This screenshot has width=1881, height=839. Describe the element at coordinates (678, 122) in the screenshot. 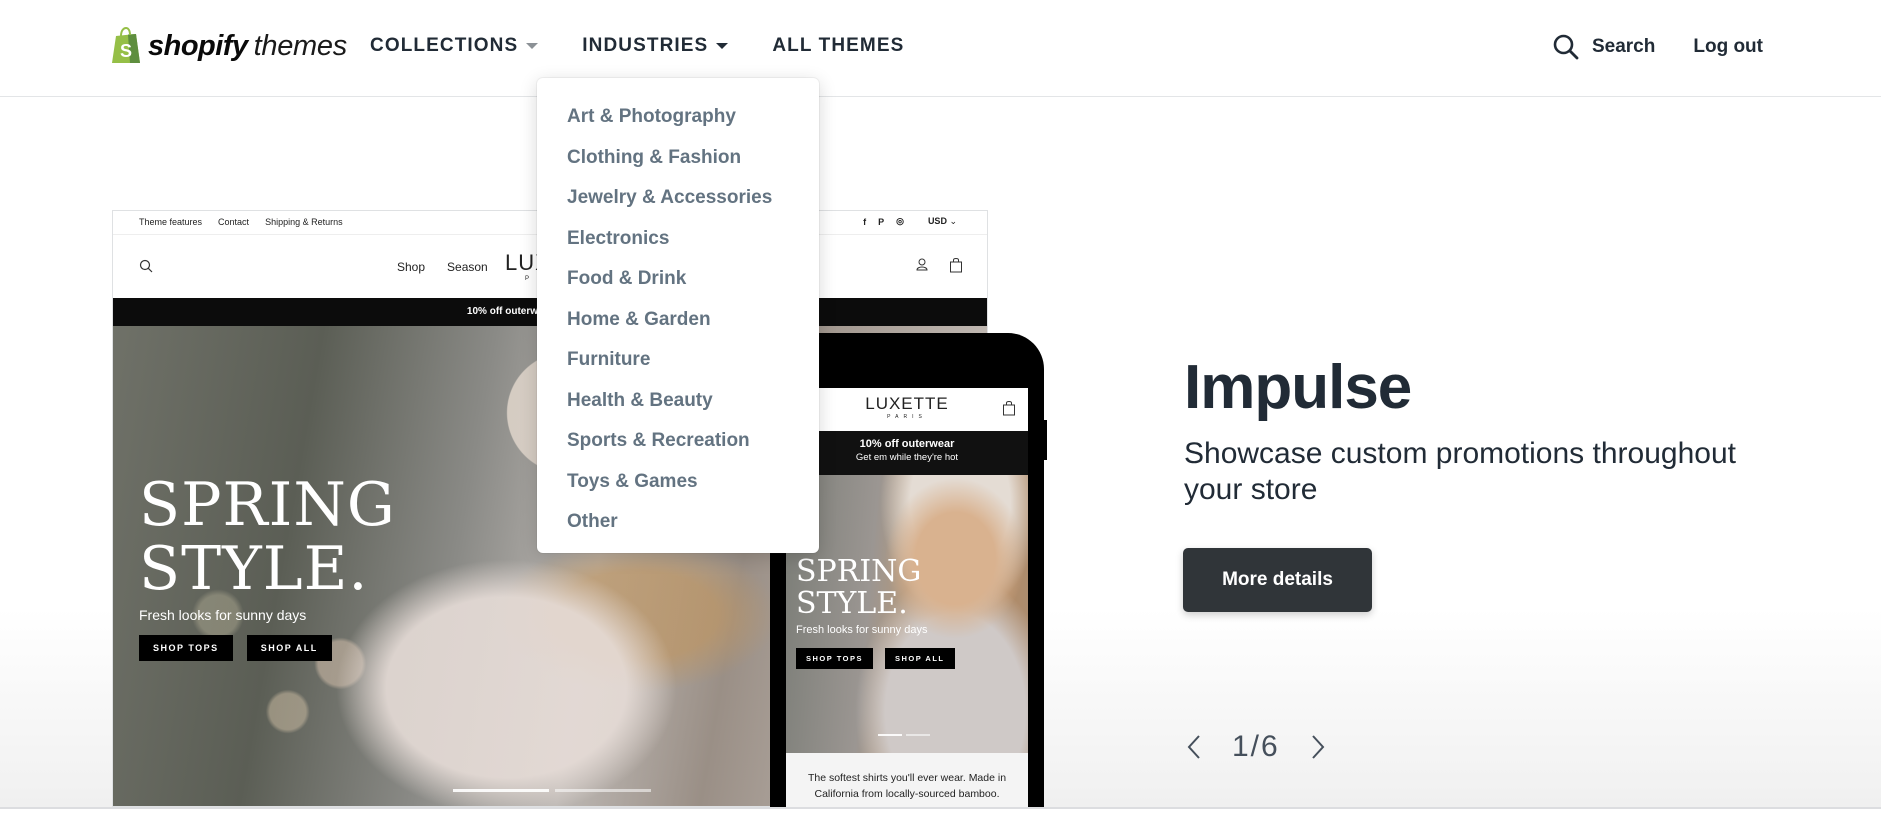

I see `industry-art-photography: Art & Photography` at that location.